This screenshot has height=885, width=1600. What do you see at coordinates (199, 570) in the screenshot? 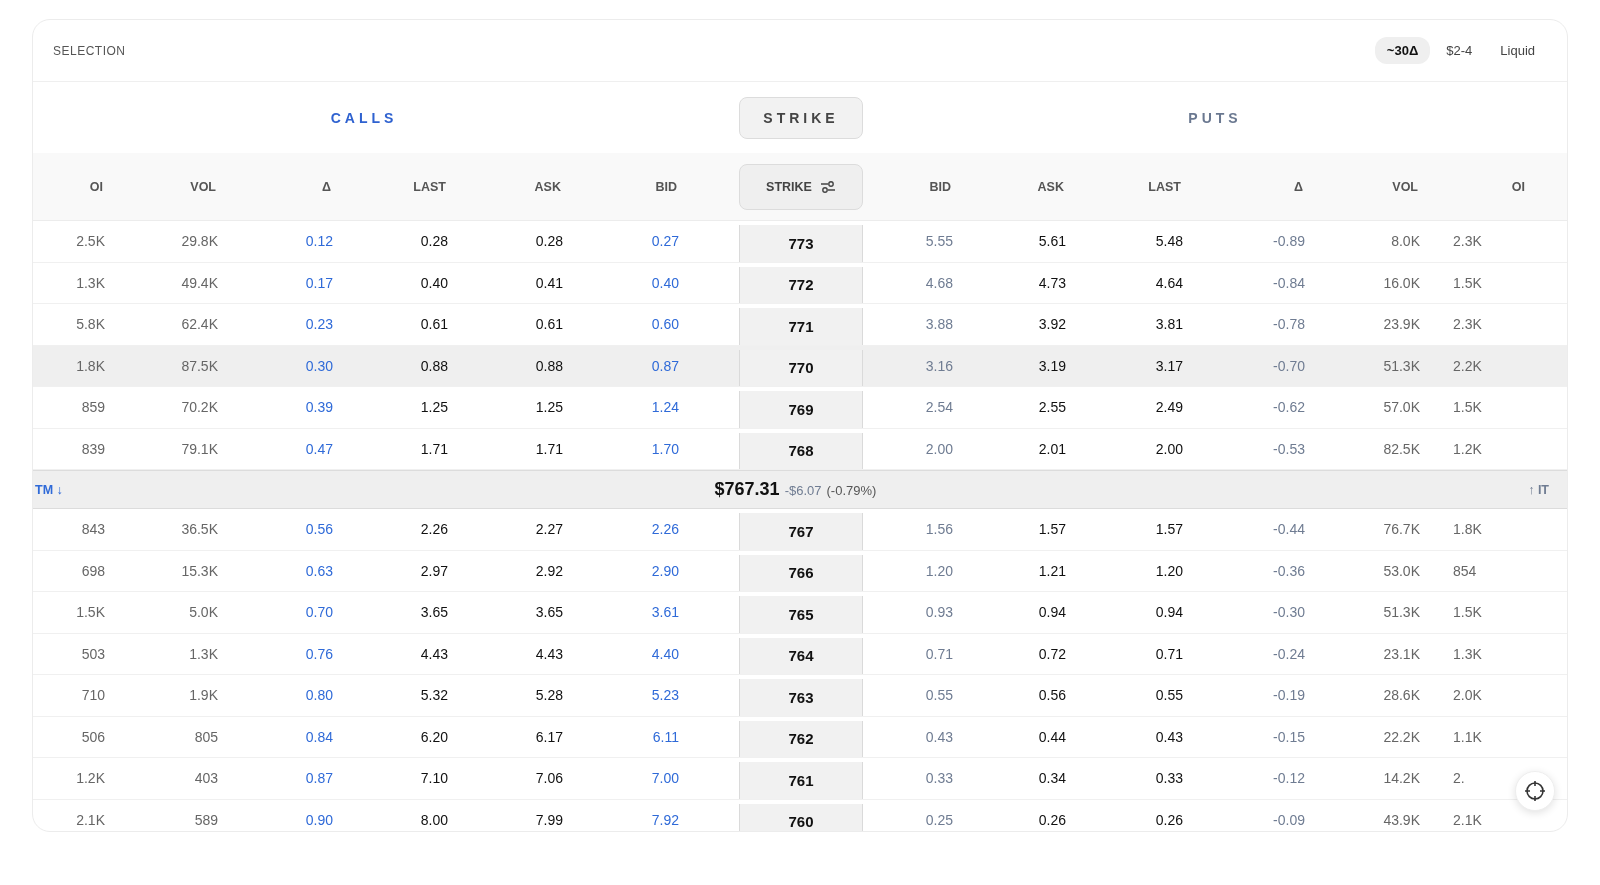
I see `volume-cell-text: 15.3K` at bounding box center [199, 570].